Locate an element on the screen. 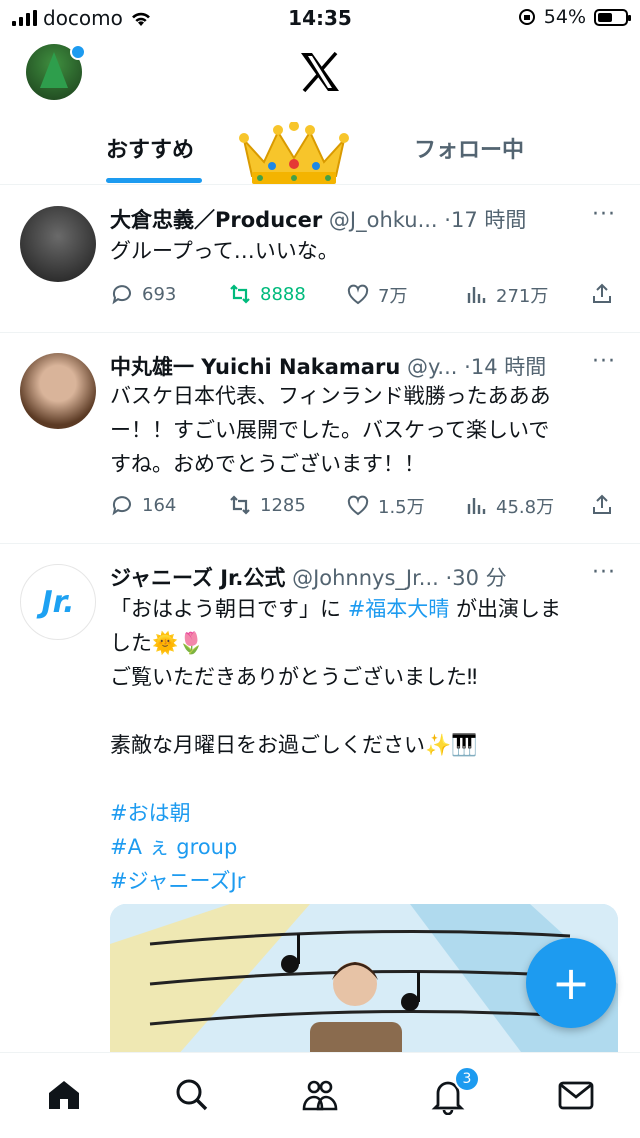 This screenshot has width=640, height=1138. views-button: 271万 is located at coordinates (506, 295).